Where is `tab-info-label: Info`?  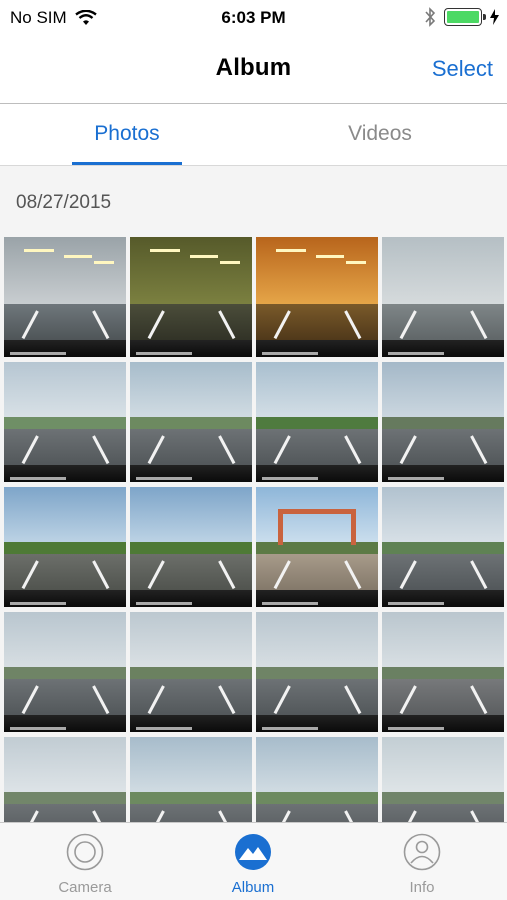 tab-info-label: Info is located at coordinates (422, 887).